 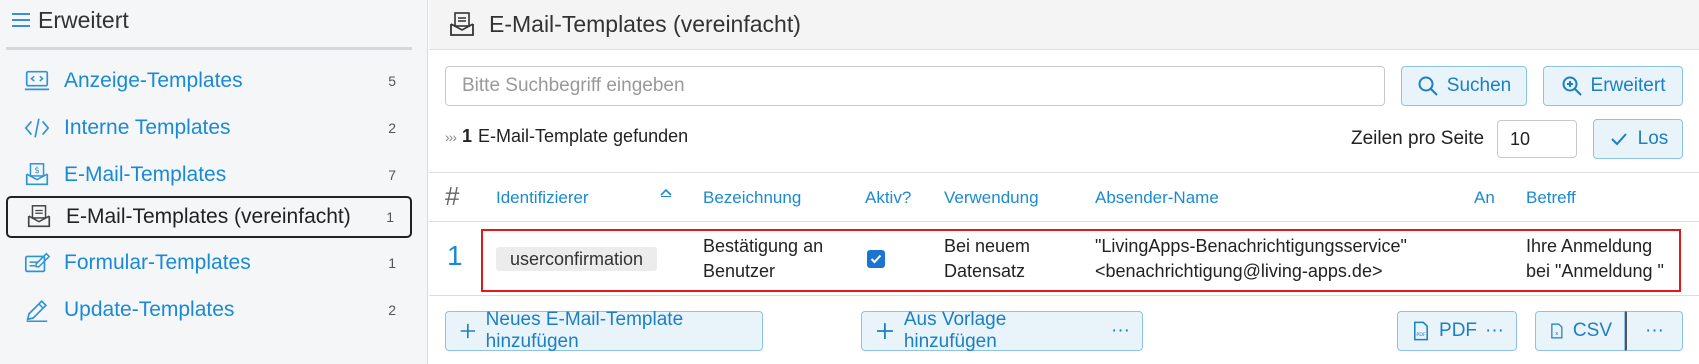 What do you see at coordinates (451, 136) in the screenshot?
I see `triple-chevron-icon: ›››` at bounding box center [451, 136].